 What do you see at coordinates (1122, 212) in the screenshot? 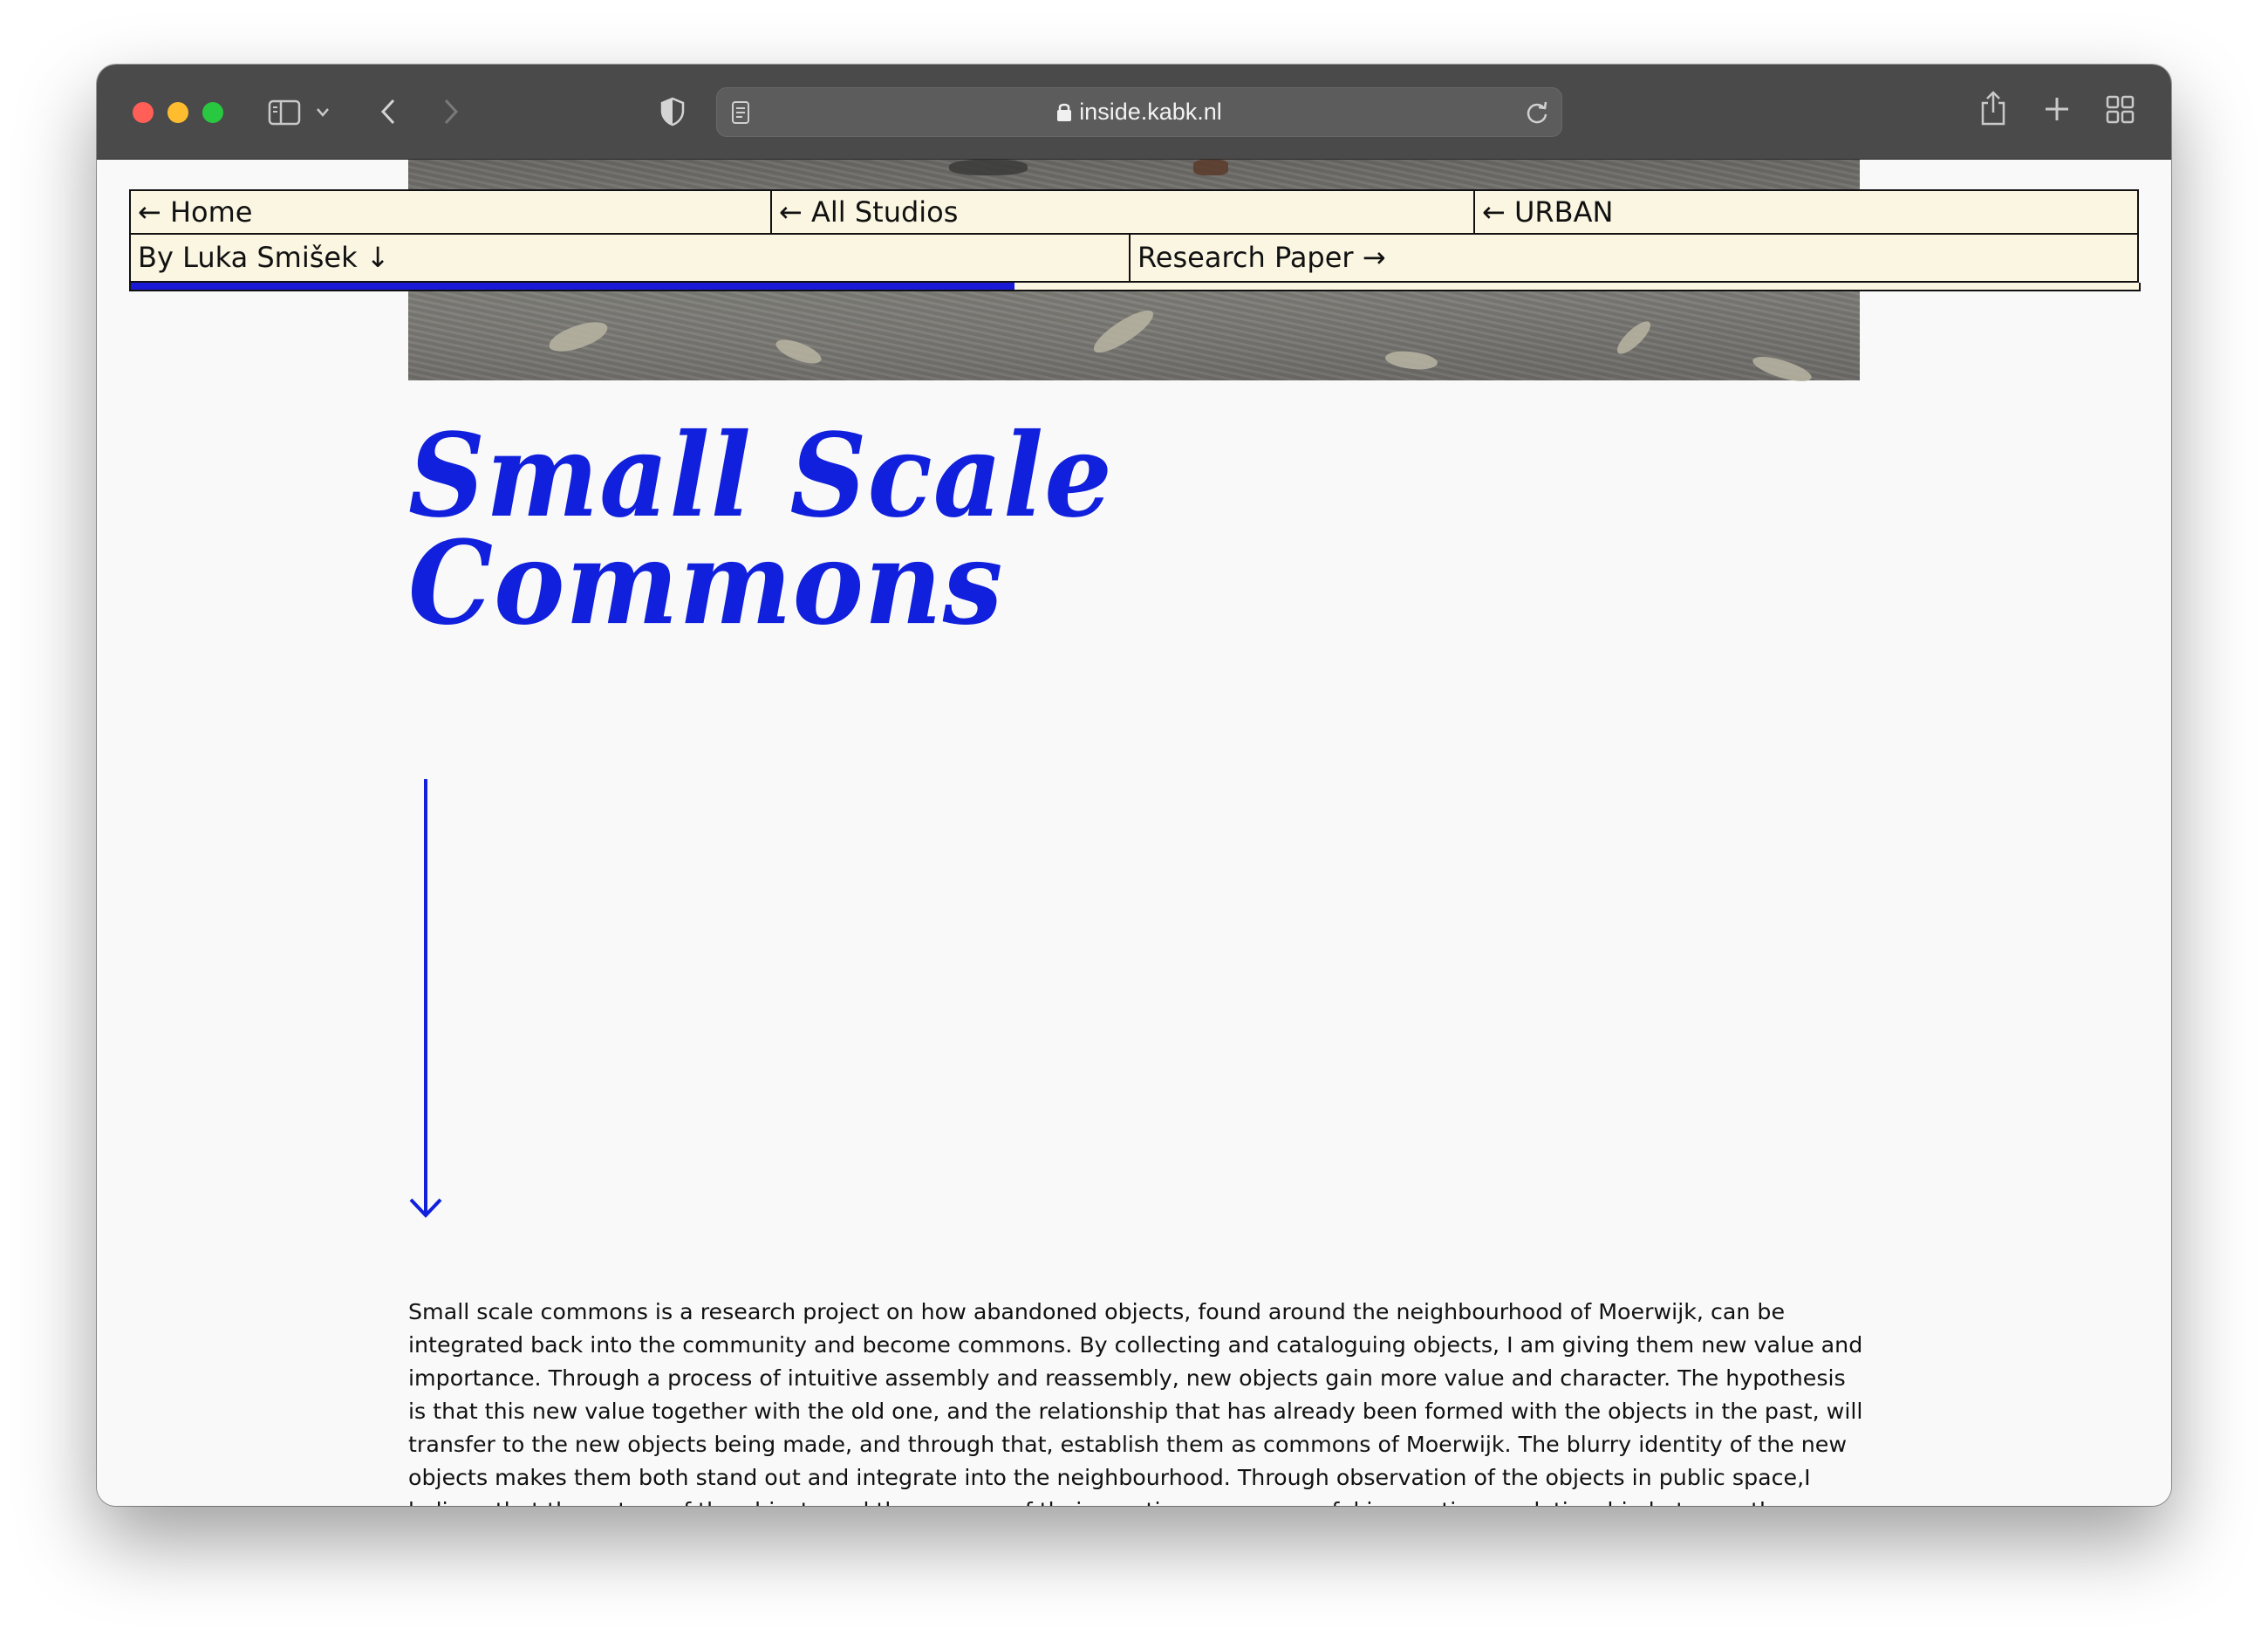
I see `nav-all-studios-link: ← All Studios` at bounding box center [1122, 212].